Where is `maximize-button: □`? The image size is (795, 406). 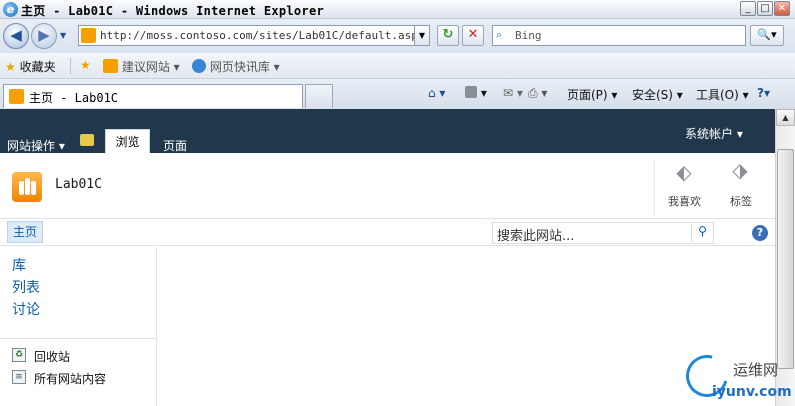
maximize-button: □ is located at coordinates (765, 8).